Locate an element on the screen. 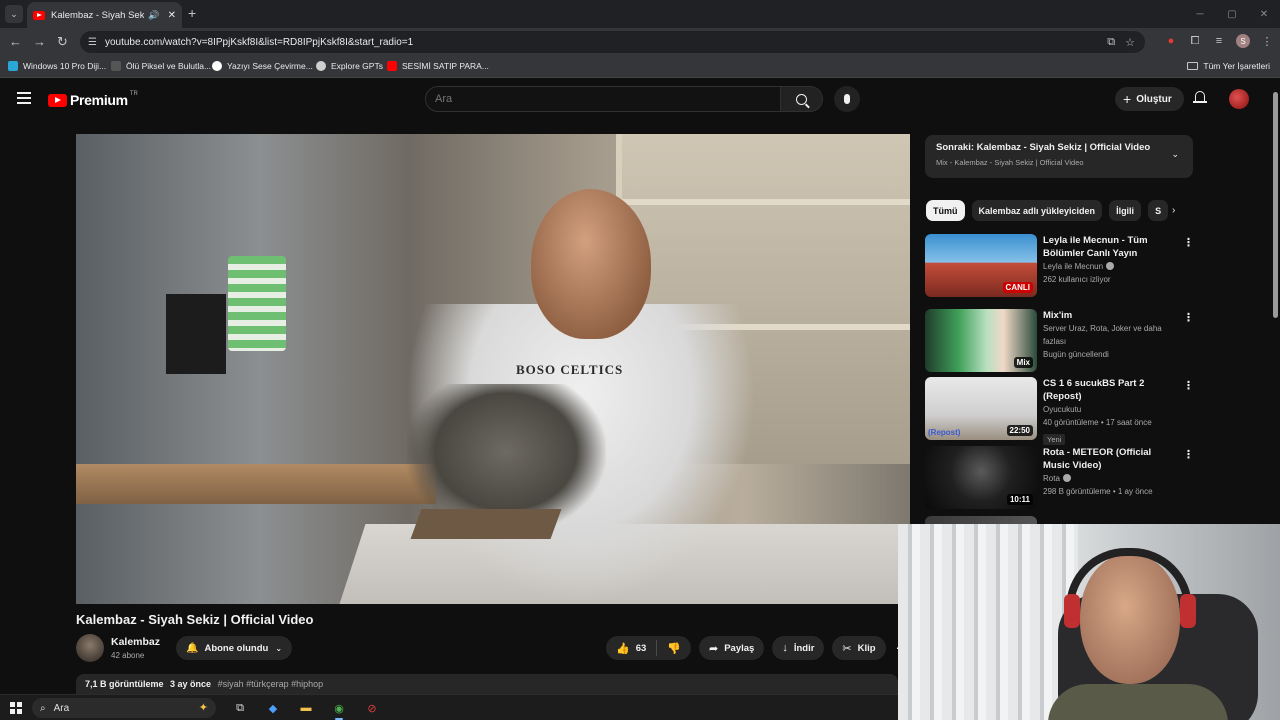  video-thumbnail: CANLI is located at coordinates (981, 265).